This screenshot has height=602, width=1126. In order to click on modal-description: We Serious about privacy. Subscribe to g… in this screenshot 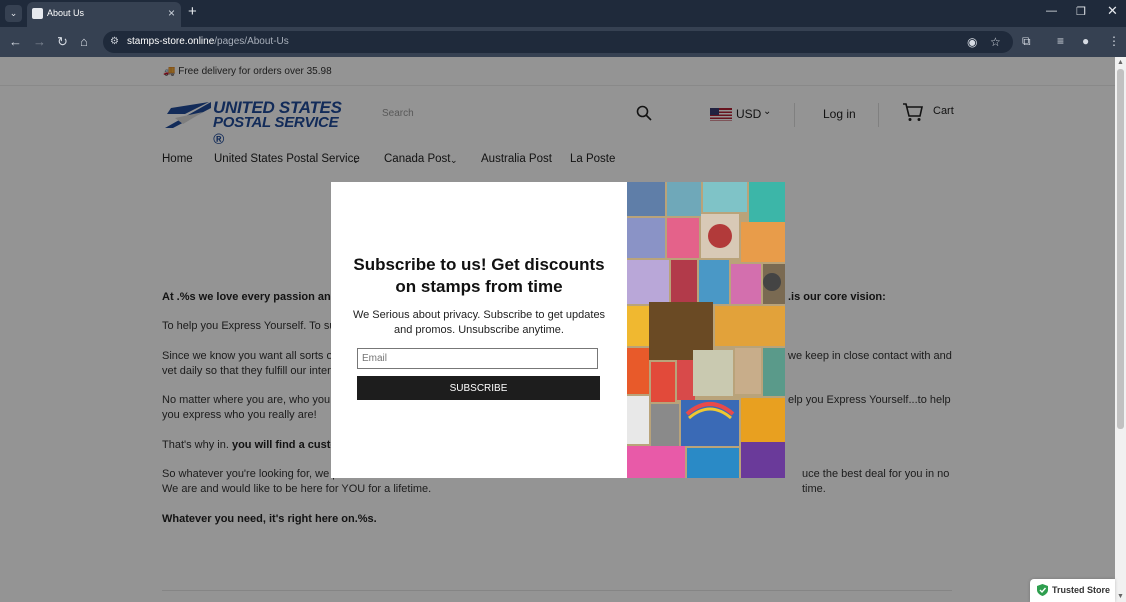, I will do `click(479, 322)`.